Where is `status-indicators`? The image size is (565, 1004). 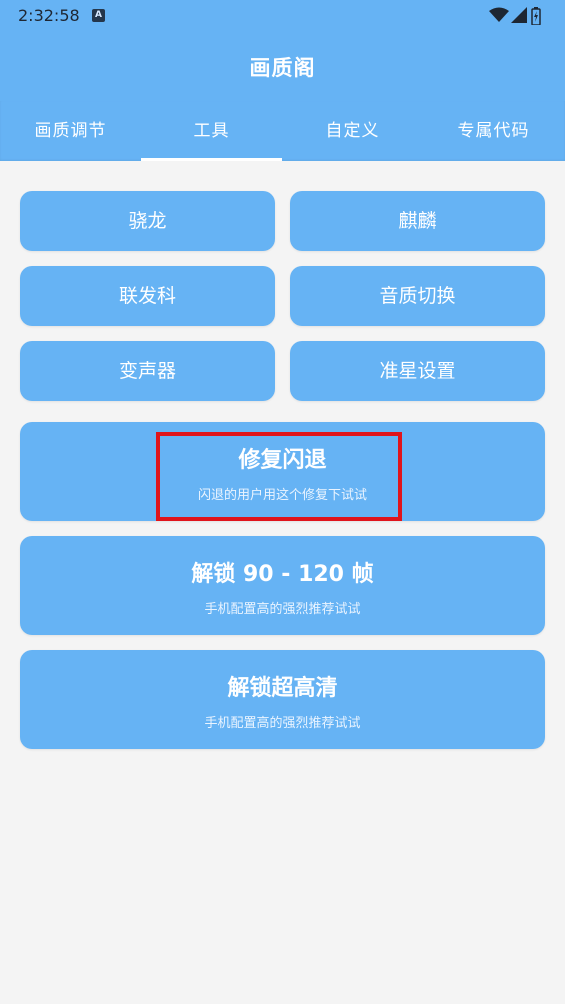 status-indicators is located at coordinates (519, 16).